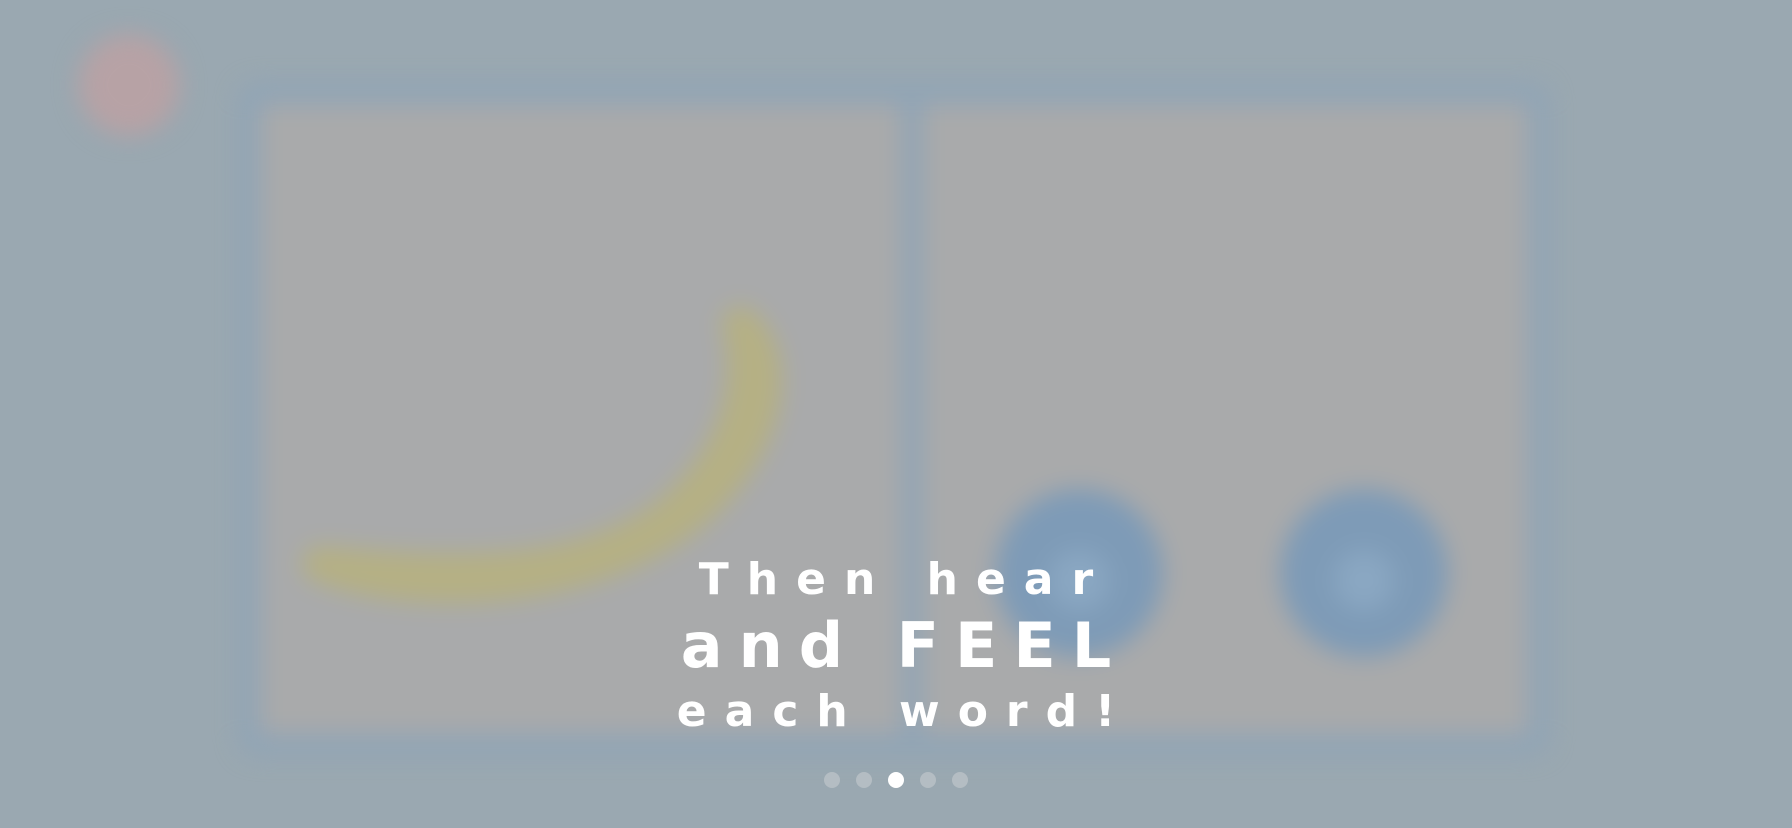 This screenshot has height=828, width=1792. I want to click on page-indicator, so click(896, 780).